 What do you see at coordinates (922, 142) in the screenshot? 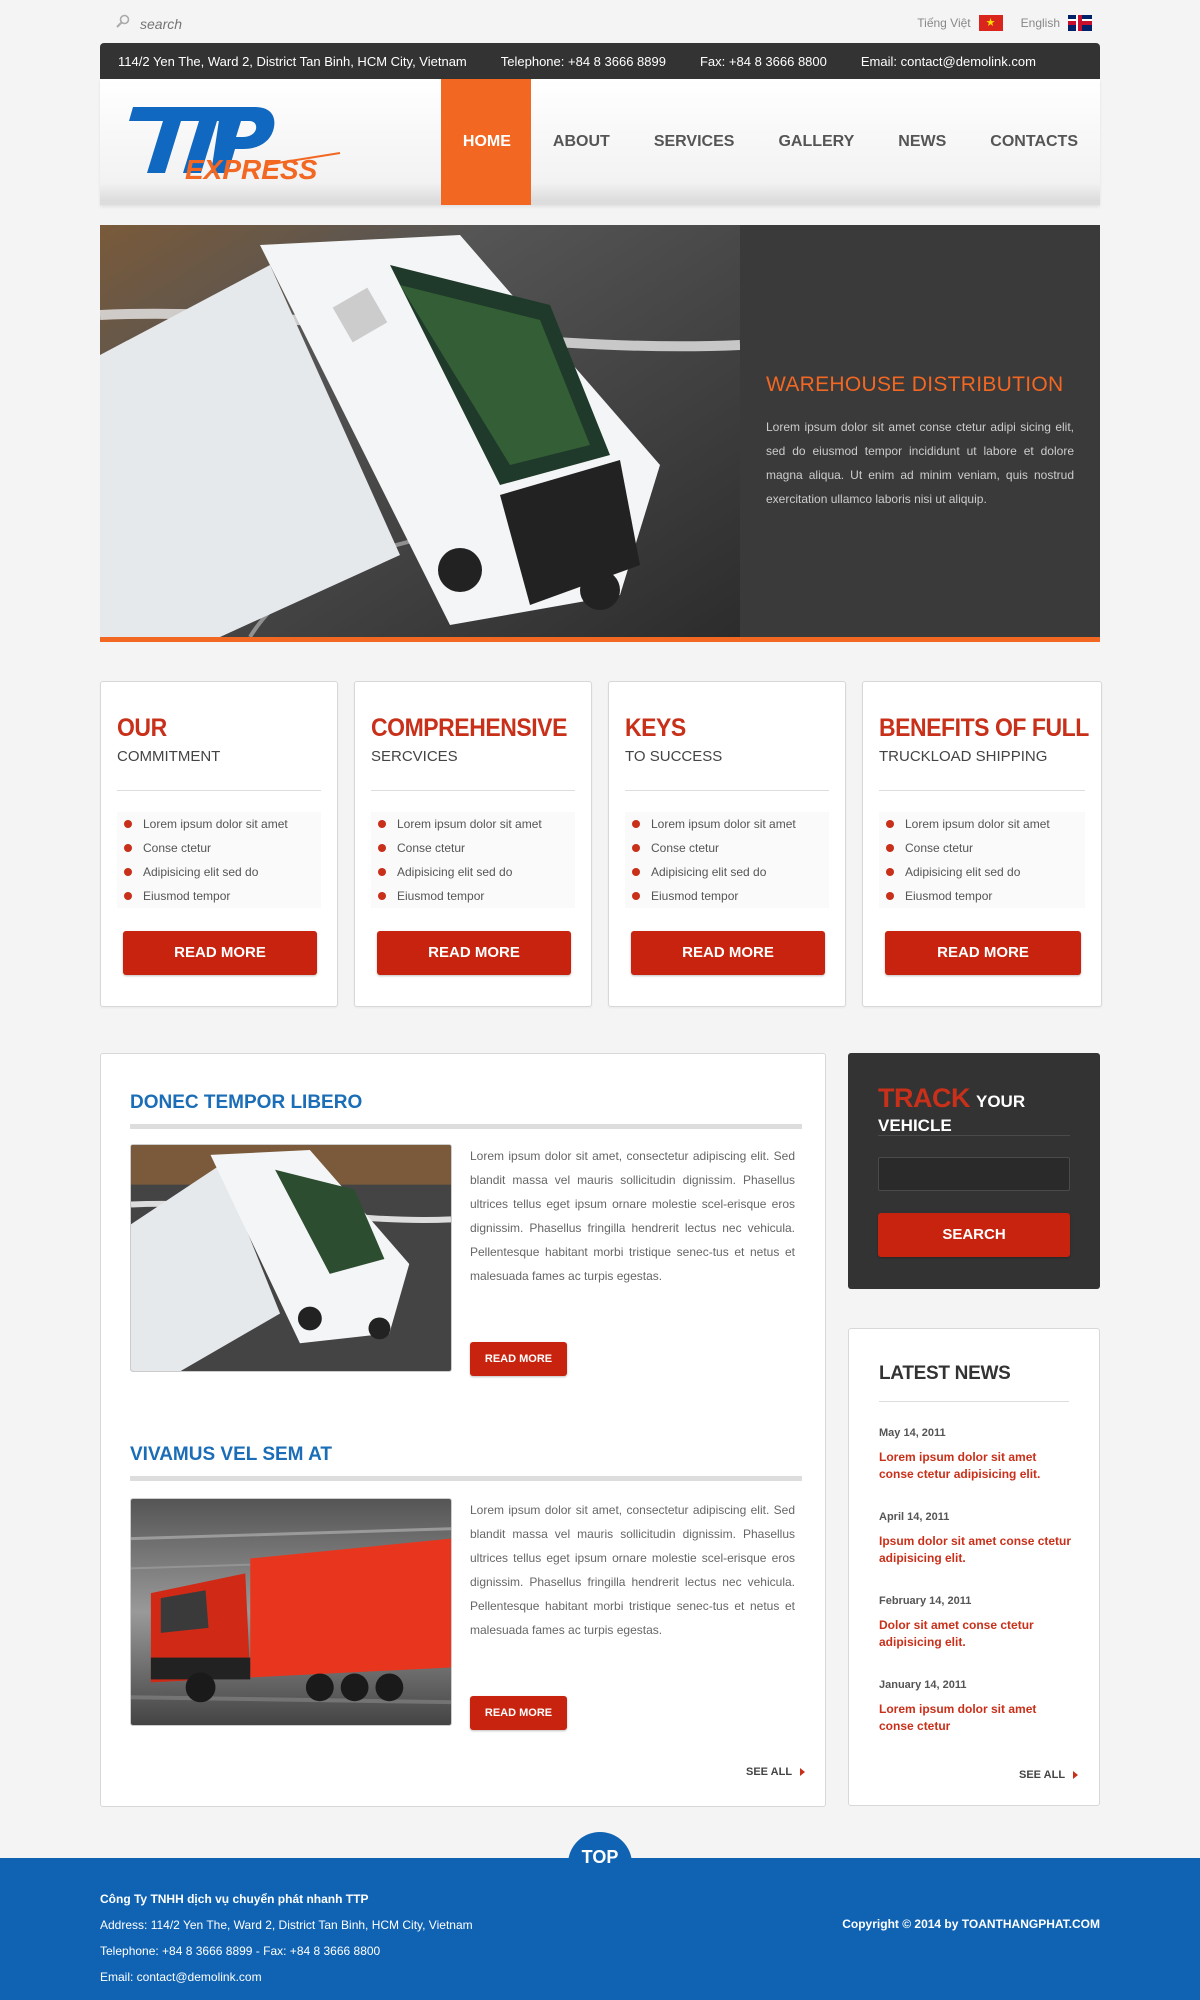
I see `nav-news: NEWS` at bounding box center [922, 142].